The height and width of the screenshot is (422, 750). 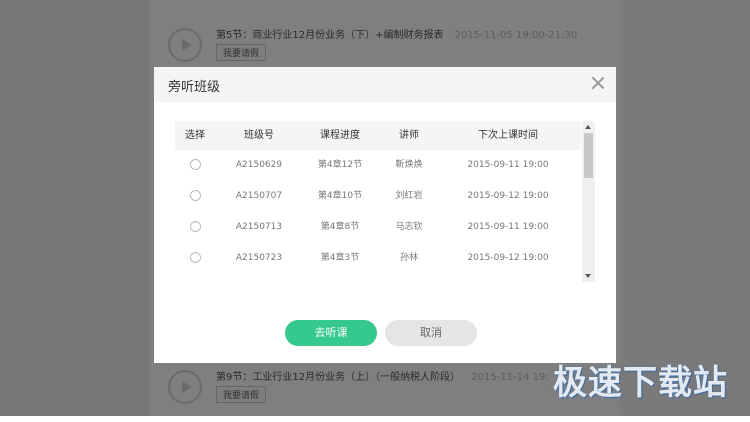 I want to click on column-header-teacher: 讲师, so click(x=409, y=135).